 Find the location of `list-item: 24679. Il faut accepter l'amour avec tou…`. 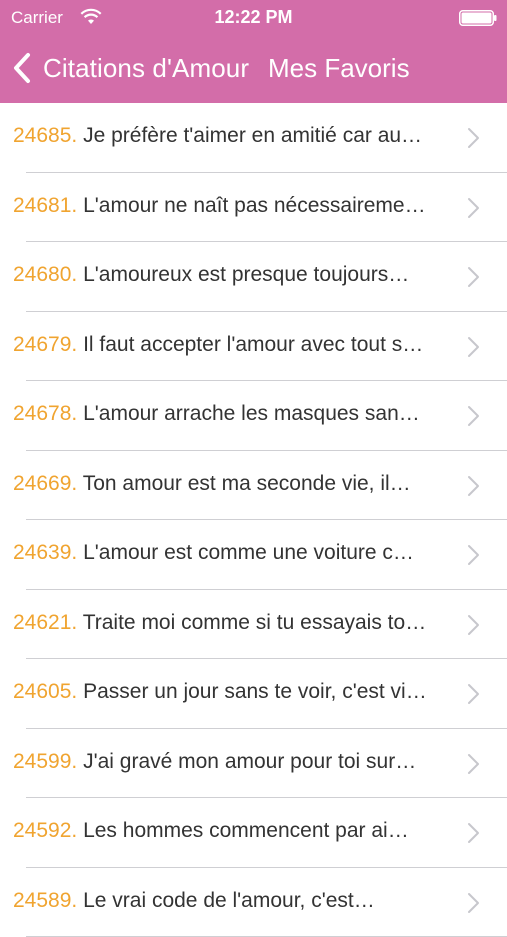

list-item: 24679. Il faut accepter l'amour avec tou… is located at coordinates (253, 347).